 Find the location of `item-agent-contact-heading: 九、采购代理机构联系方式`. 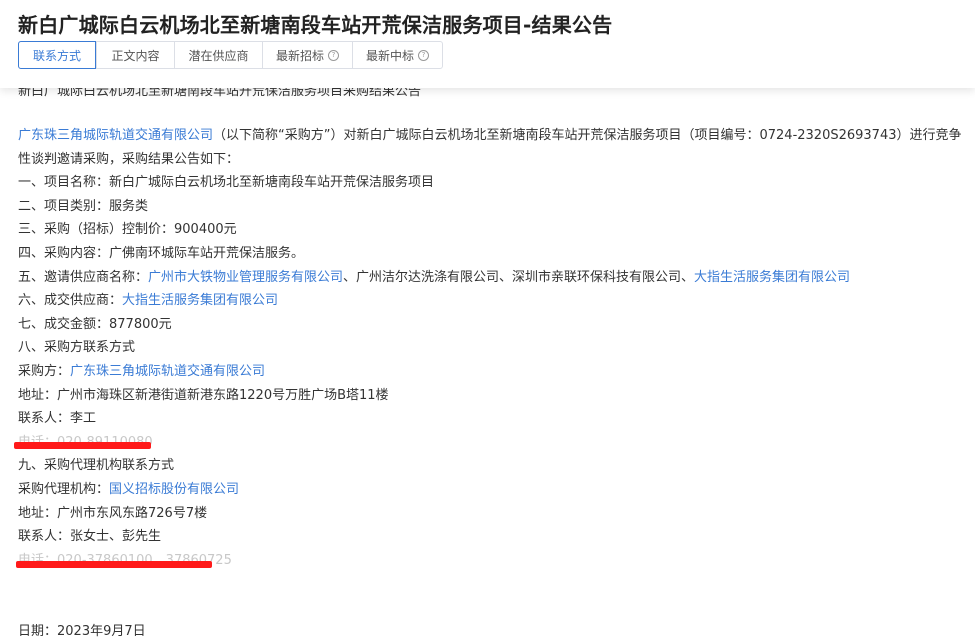

item-agent-contact-heading: 九、采购代理机构联系方式 is located at coordinates (96, 466).